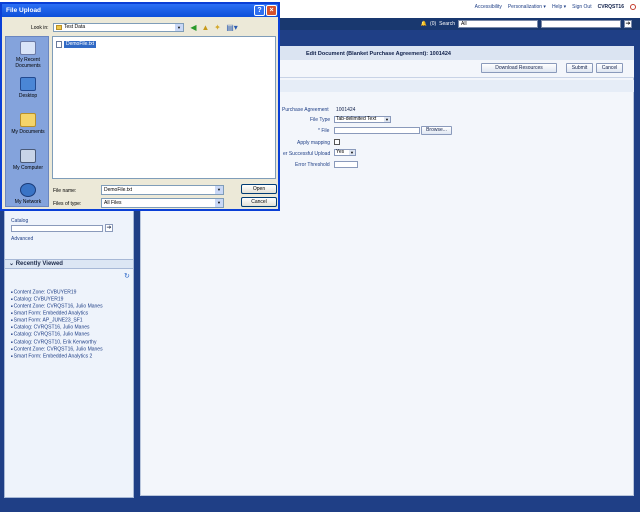  Describe the element at coordinates (57, 292) in the screenshot. I see `list-item: Content Zone: CVBUYER19` at that location.